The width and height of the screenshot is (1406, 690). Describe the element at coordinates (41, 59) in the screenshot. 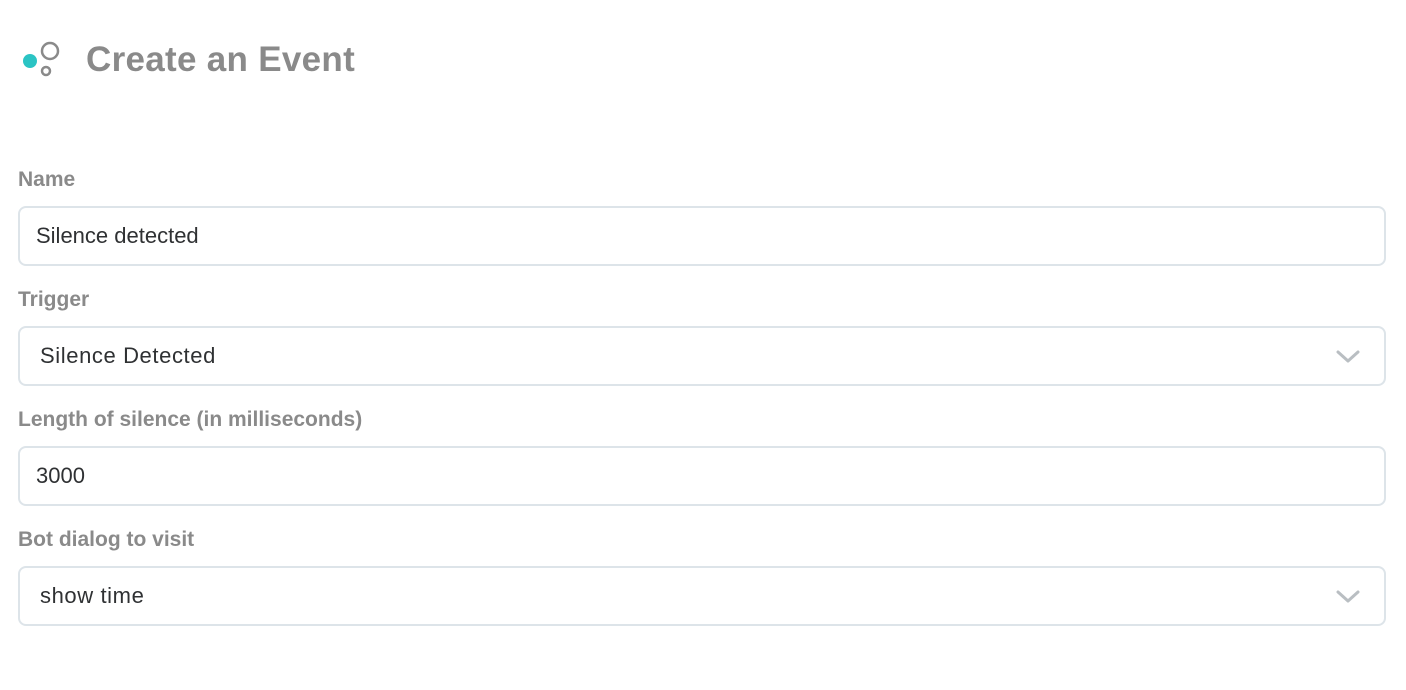

I see `bubbles-logo-icon` at that location.